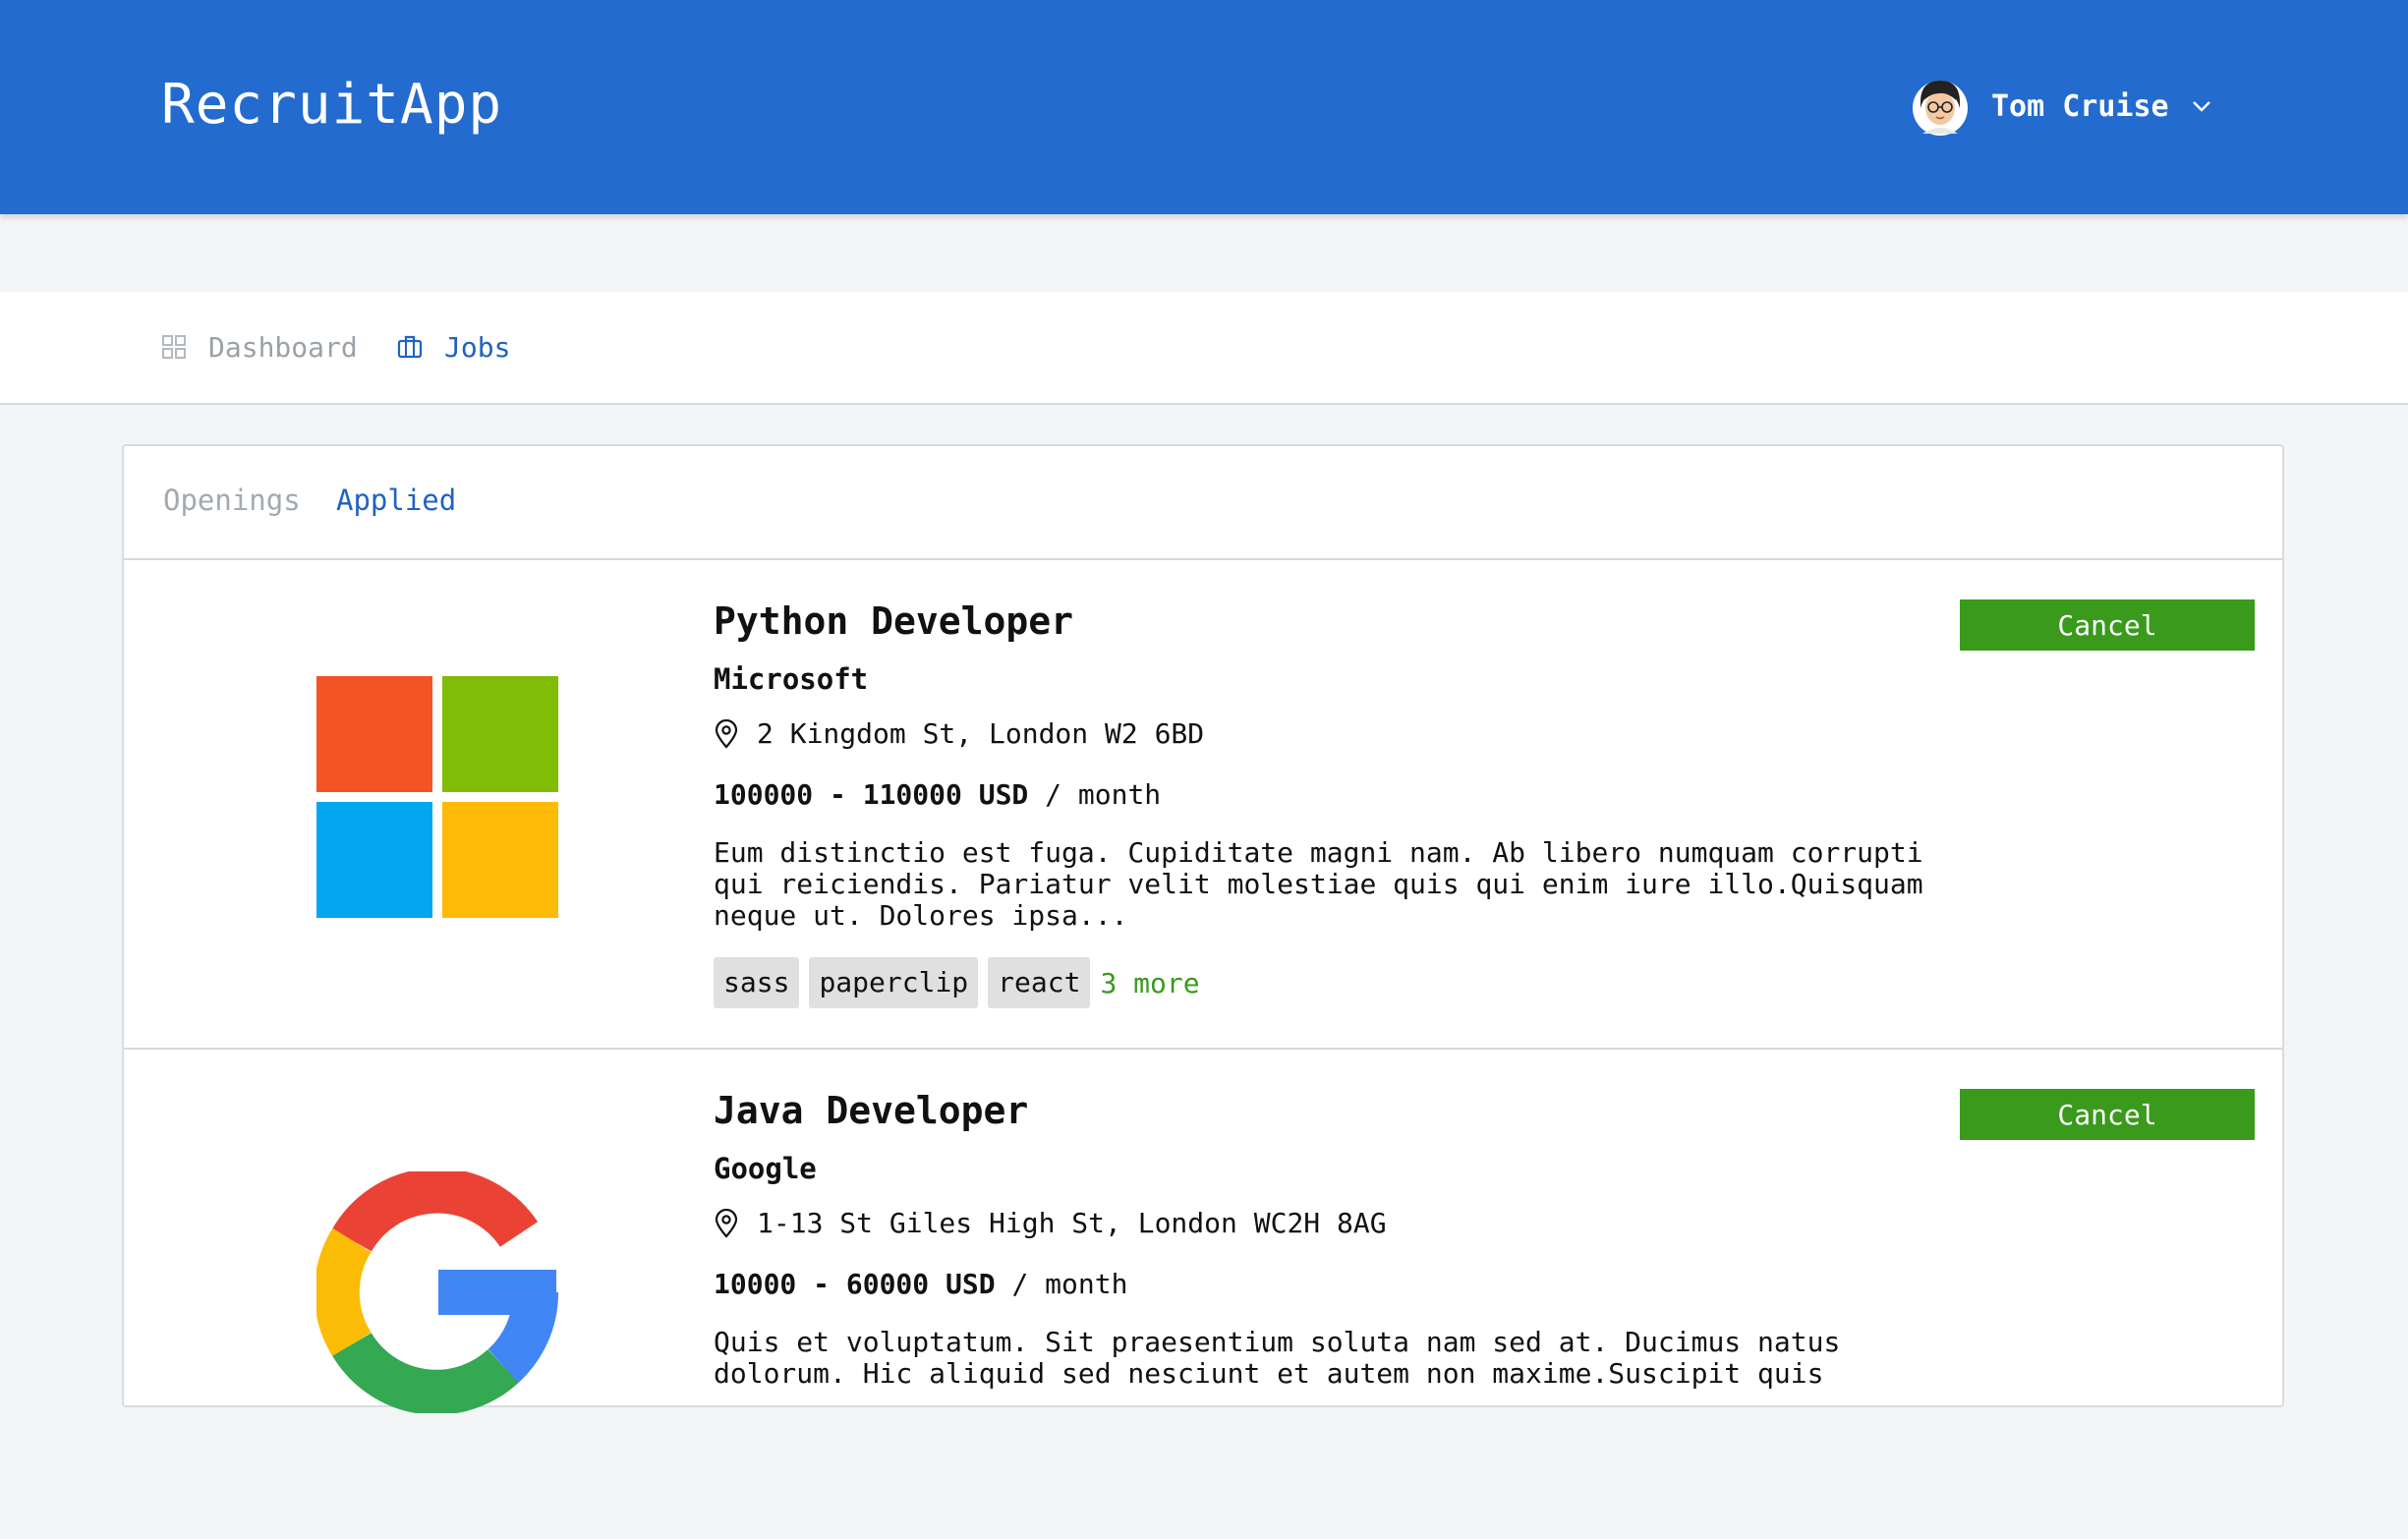 This screenshot has height=1539, width=2408. Describe the element at coordinates (855, 1284) in the screenshot. I see `salary-range: 10000 - 60000 USD` at that location.